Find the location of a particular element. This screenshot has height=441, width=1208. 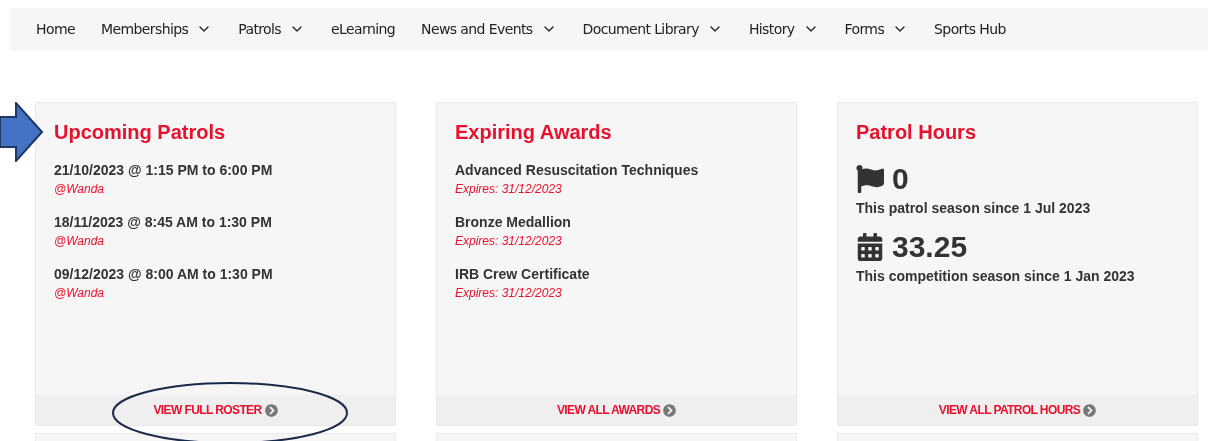

nav-link: History is located at coordinates (783, 29).